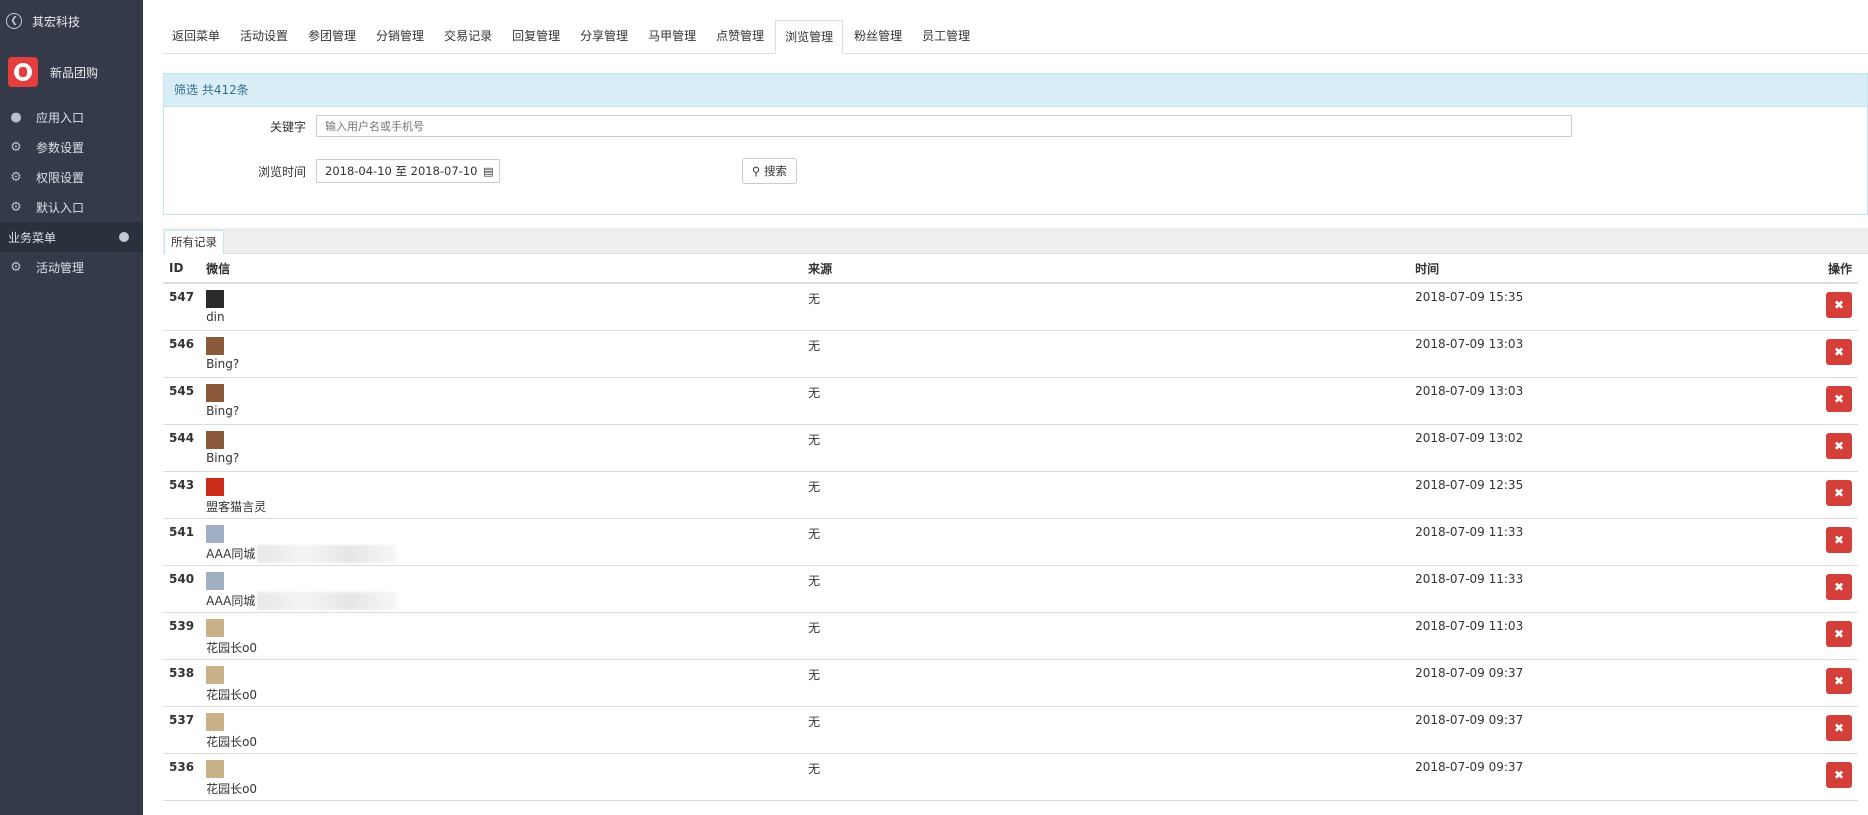 The image size is (1868, 815). I want to click on col-header-actions: 操作, so click(1832, 269).